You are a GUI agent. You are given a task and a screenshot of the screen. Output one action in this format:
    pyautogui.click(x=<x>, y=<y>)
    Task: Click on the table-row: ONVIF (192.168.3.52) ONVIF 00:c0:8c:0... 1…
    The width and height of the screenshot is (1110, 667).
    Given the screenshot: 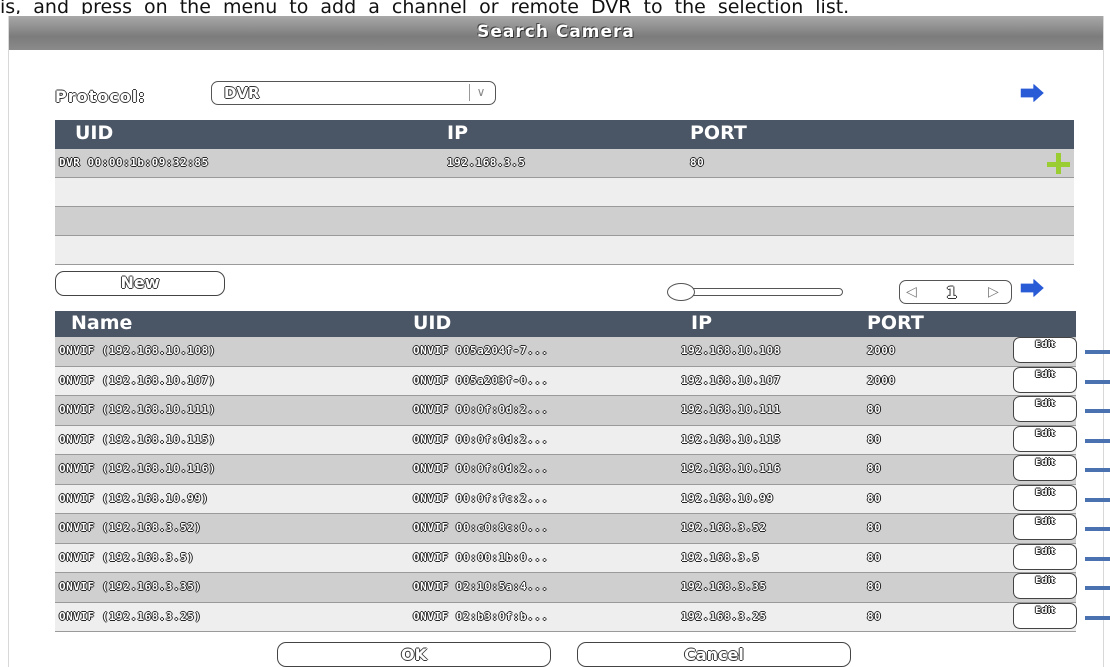 What is the action you would take?
    pyautogui.click(x=582, y=529)
    